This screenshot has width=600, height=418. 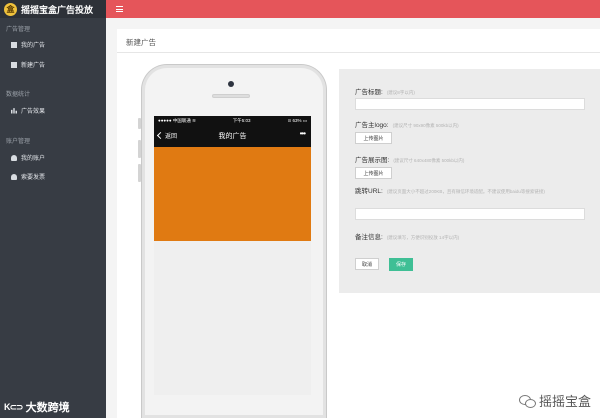 I want to click on more-icon: •••, so click(x=303, y=133).